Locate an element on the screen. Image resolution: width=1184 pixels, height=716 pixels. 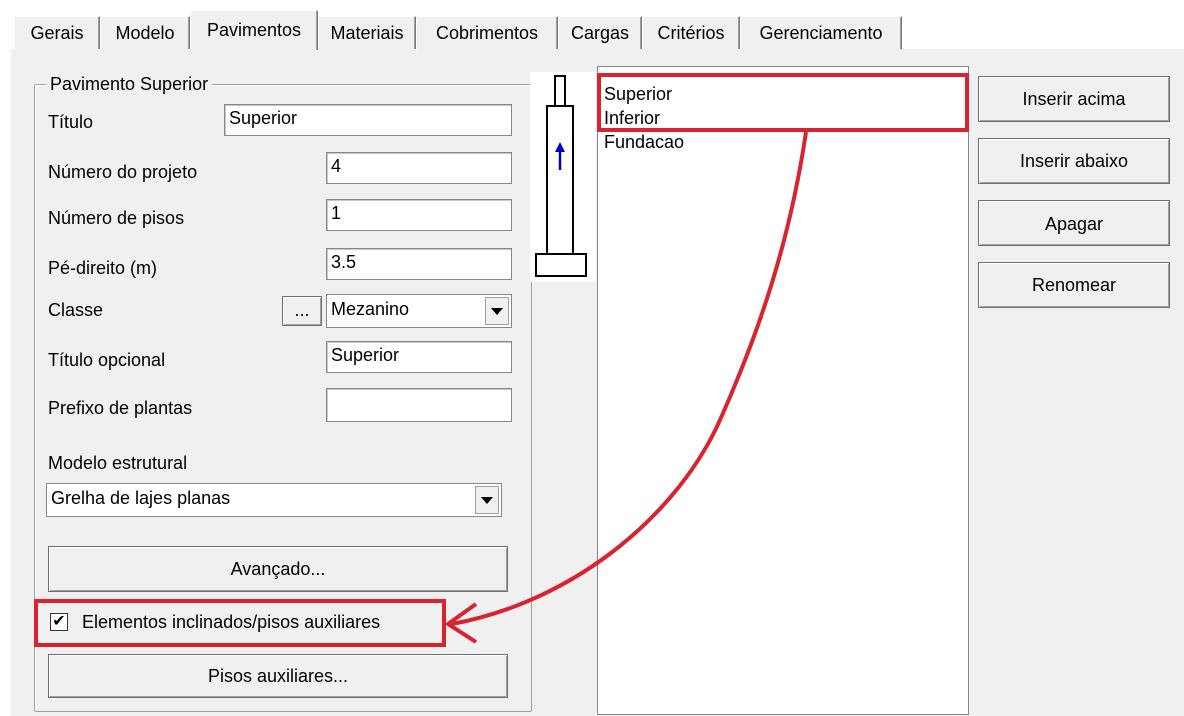
tab-cargas: Cargas is located at coordinates (600, 32).